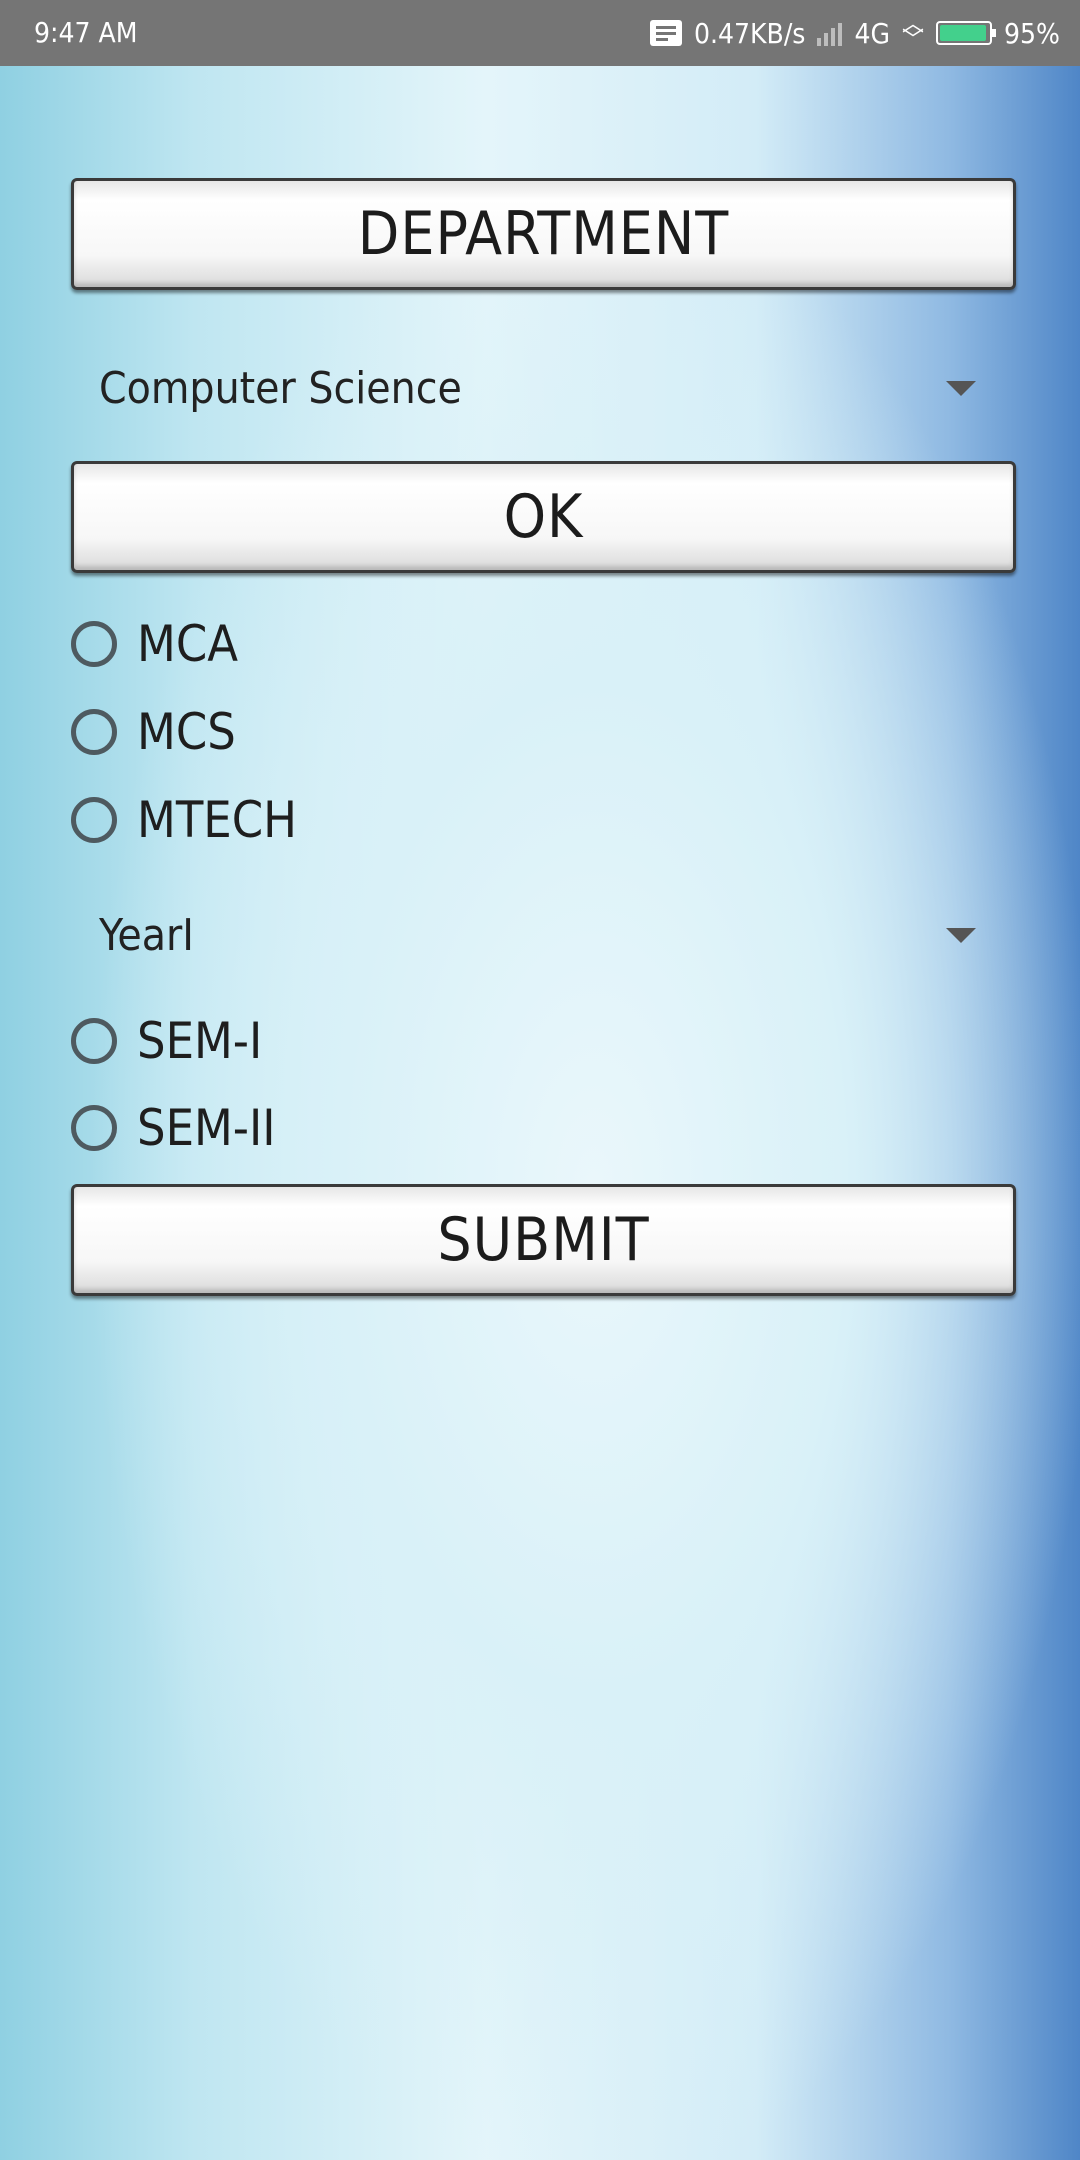 The width and height of the screenshot is (1080, 2160). I want to click on radio-label: MTECH, so click(217, 820).